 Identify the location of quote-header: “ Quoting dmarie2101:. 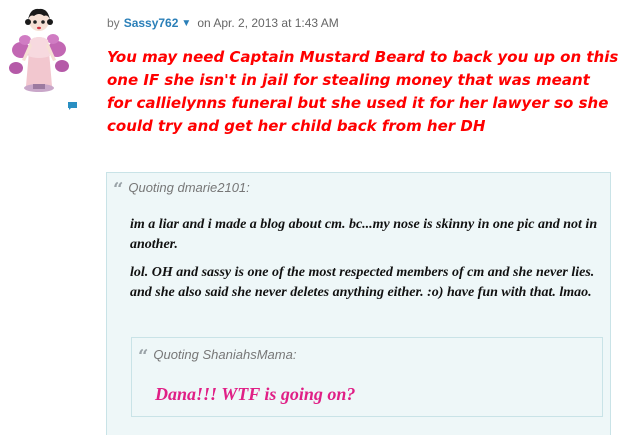
(181, 189).